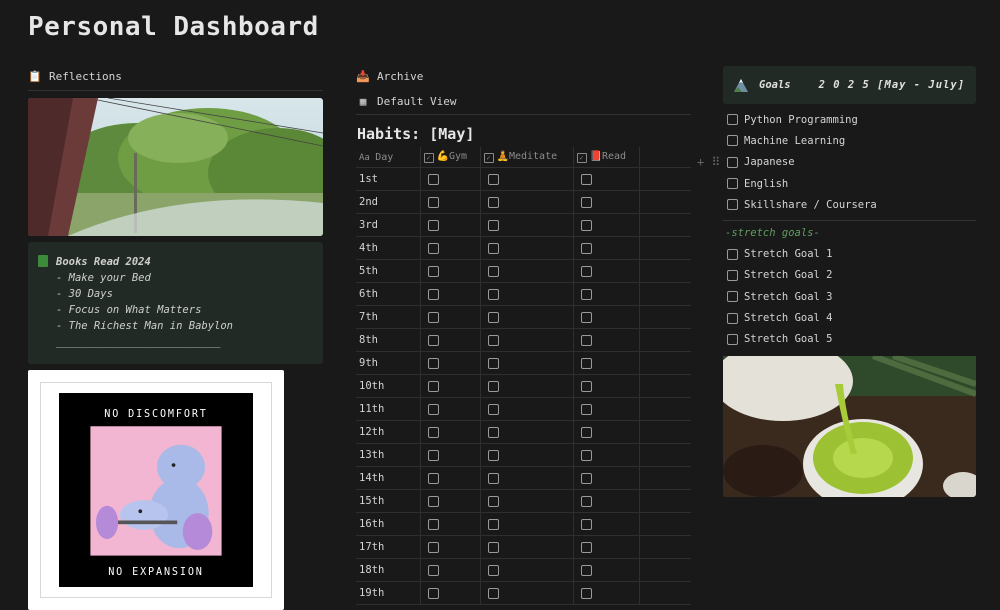  Describe the element at coordinates (523, 101) in the screenshot. I see `default-view-tab: ▦ Default View` at that location.